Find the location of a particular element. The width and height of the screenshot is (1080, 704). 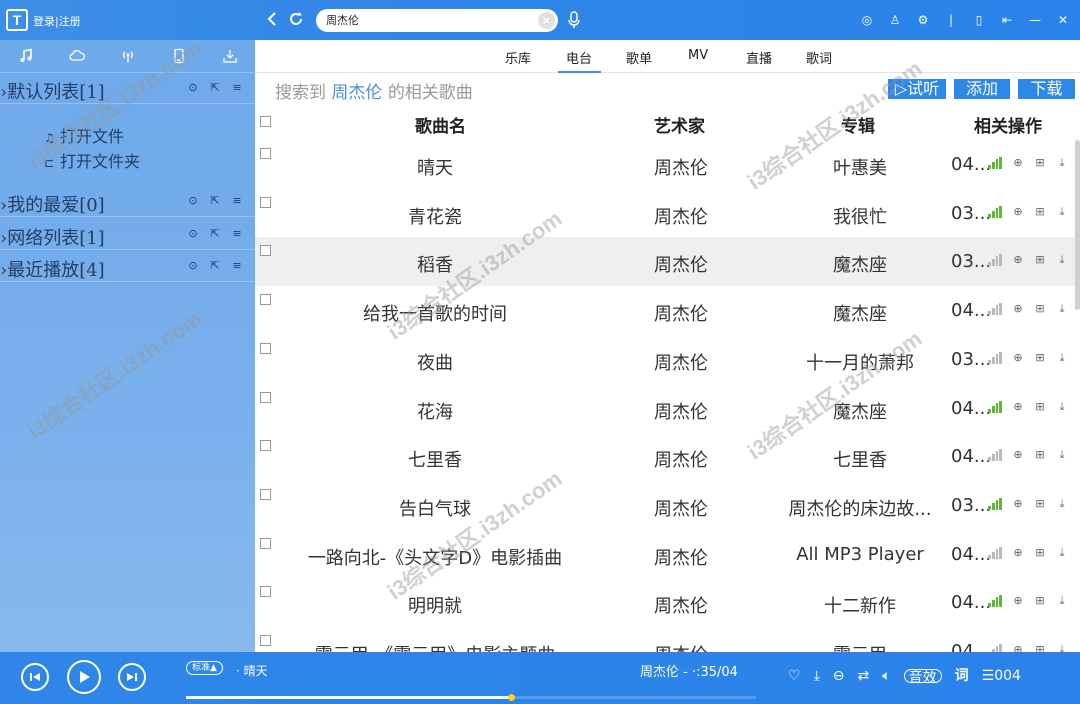

minimize-icon: — is located at coordinates (1035, 20).